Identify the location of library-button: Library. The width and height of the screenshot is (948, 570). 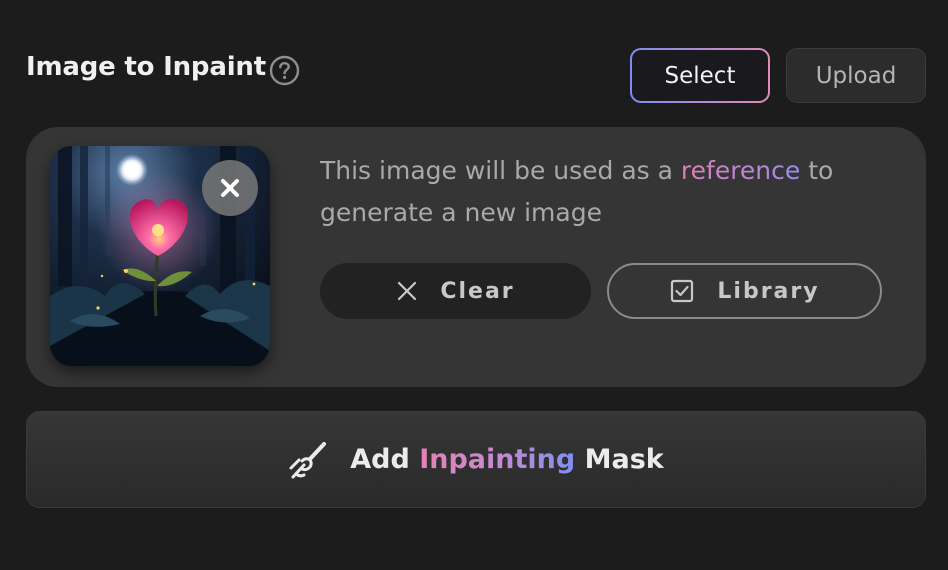
(744, 291).